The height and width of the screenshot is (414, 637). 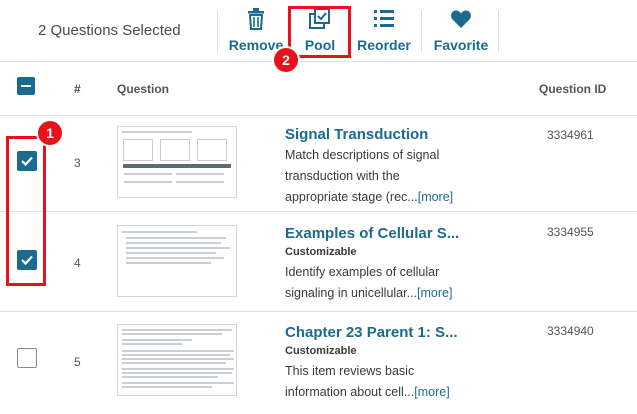 I want to click on remove-button: Remove, so click(x=256, y=32).